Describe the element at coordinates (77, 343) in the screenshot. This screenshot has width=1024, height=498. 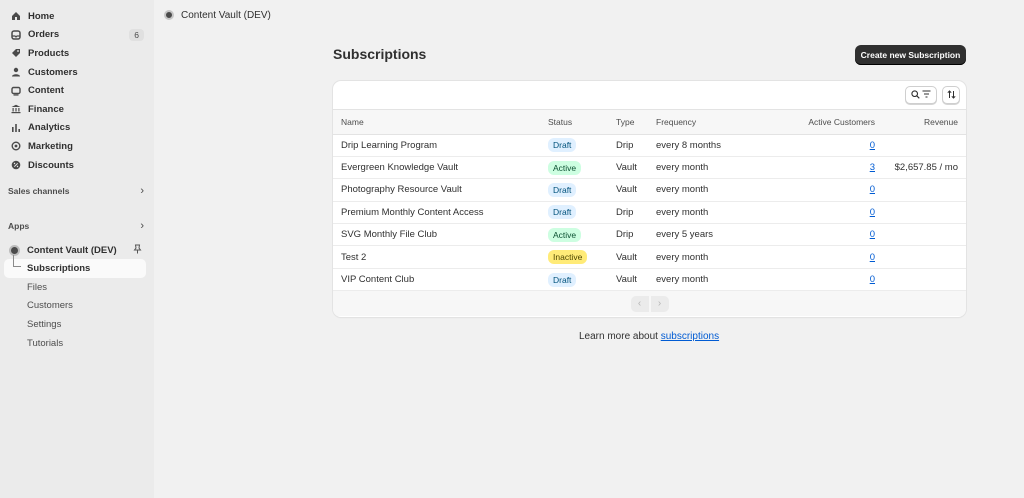
I see `app-sub-tutorials: Tutorials` at that location.